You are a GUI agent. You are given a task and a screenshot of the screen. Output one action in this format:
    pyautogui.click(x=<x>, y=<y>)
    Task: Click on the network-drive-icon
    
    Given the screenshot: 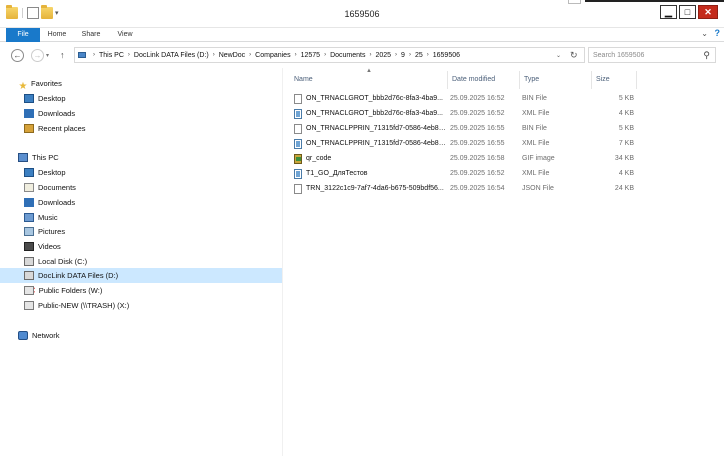 What is the action you would take?
    pyautogui.click(x=29, y=290)
    